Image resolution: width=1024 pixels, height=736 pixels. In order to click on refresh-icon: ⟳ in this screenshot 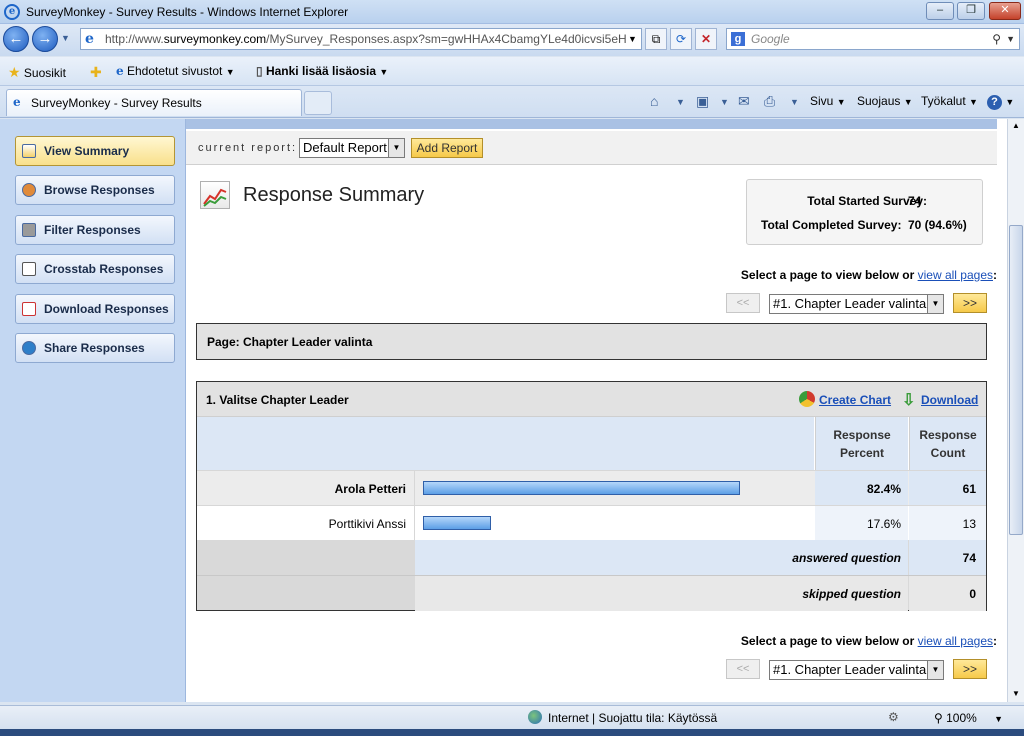, I will do `click(681, 39)`.